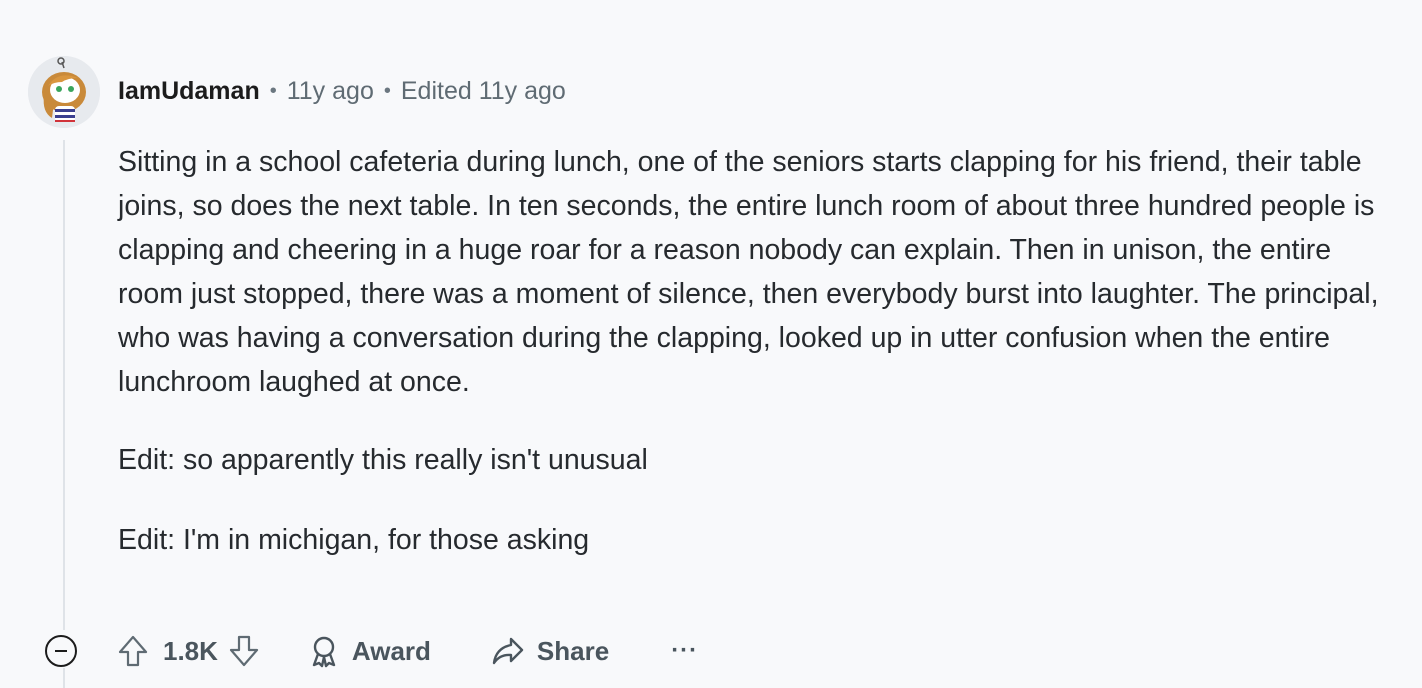  I want to click on downvote-arrow-icon, so click(244, 651).